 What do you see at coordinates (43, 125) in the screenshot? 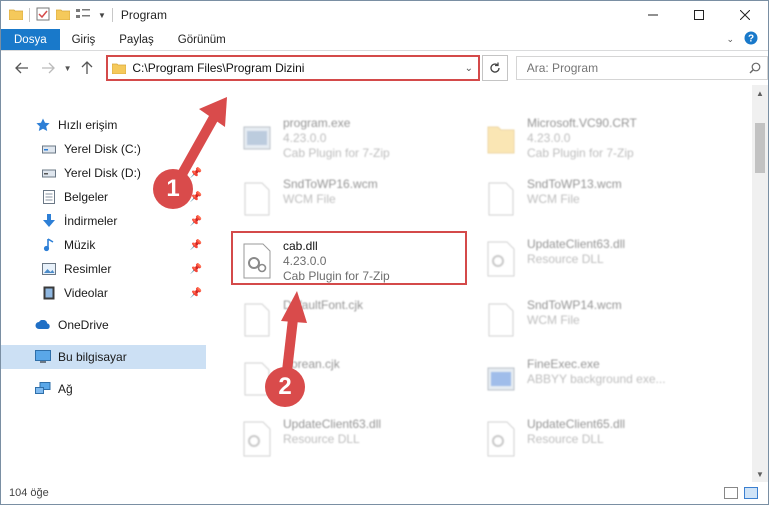
I see `star-icon` at bounding box center [43, 125].